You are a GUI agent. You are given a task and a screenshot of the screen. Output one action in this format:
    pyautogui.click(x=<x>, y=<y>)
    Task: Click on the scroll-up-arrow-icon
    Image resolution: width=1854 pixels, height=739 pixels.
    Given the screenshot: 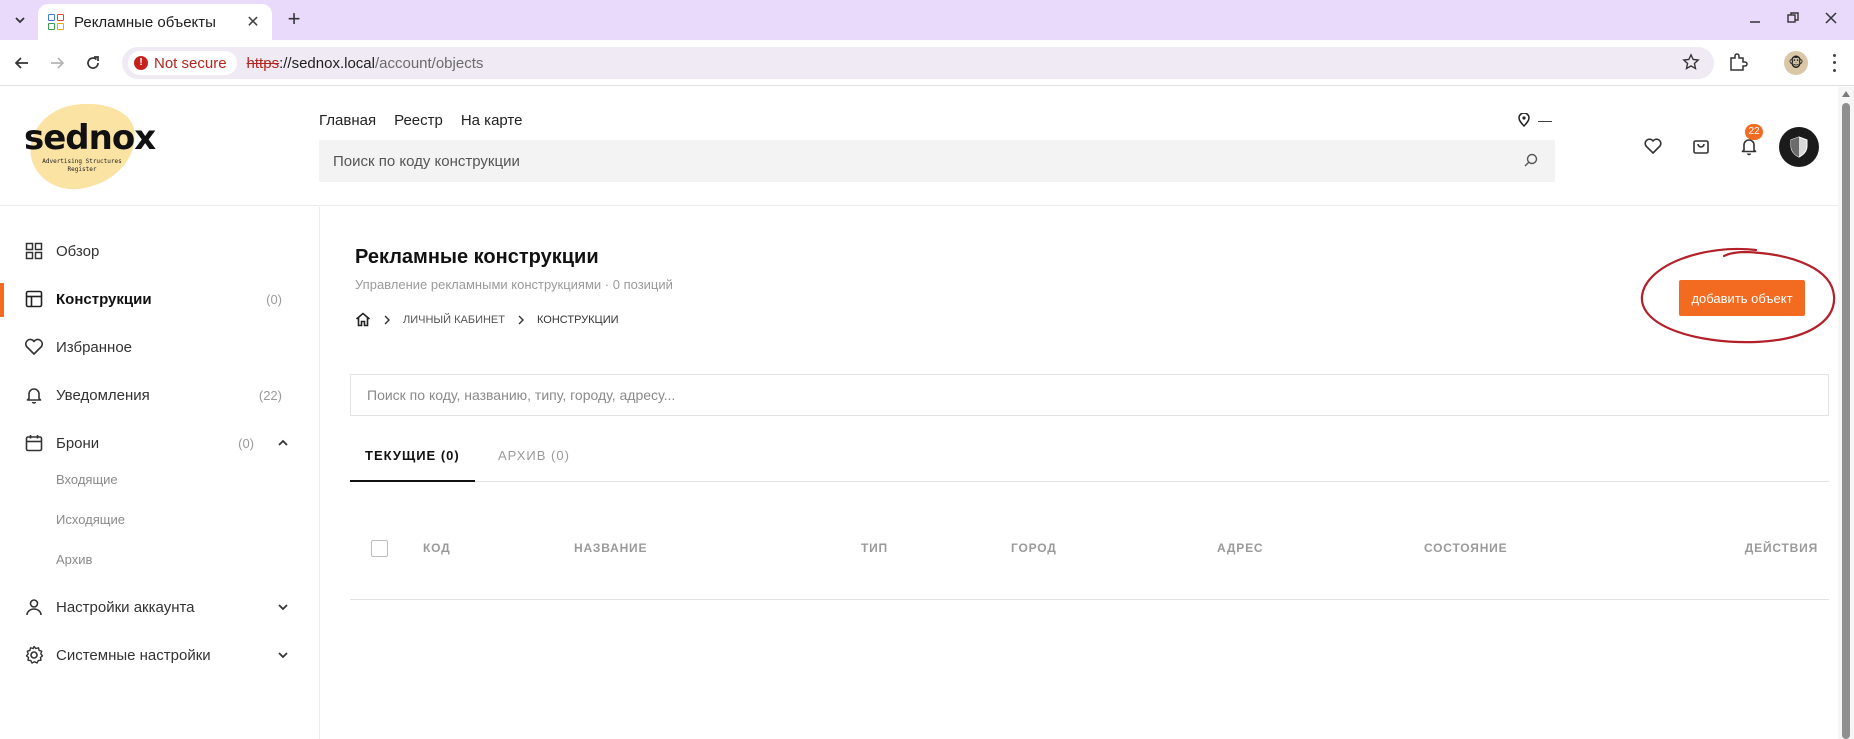 What is the action you would take?
    pyautogui.click(x=1846, y=94)
    